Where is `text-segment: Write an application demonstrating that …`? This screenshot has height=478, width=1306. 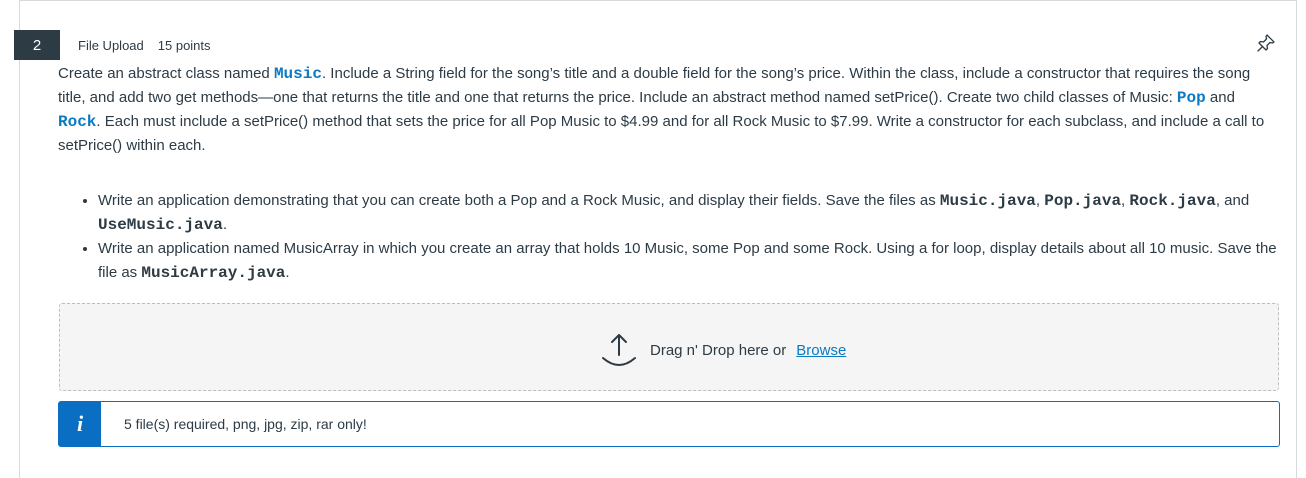 text-segment: Write an application demonstrating that … is located at coordinates (519, 200).